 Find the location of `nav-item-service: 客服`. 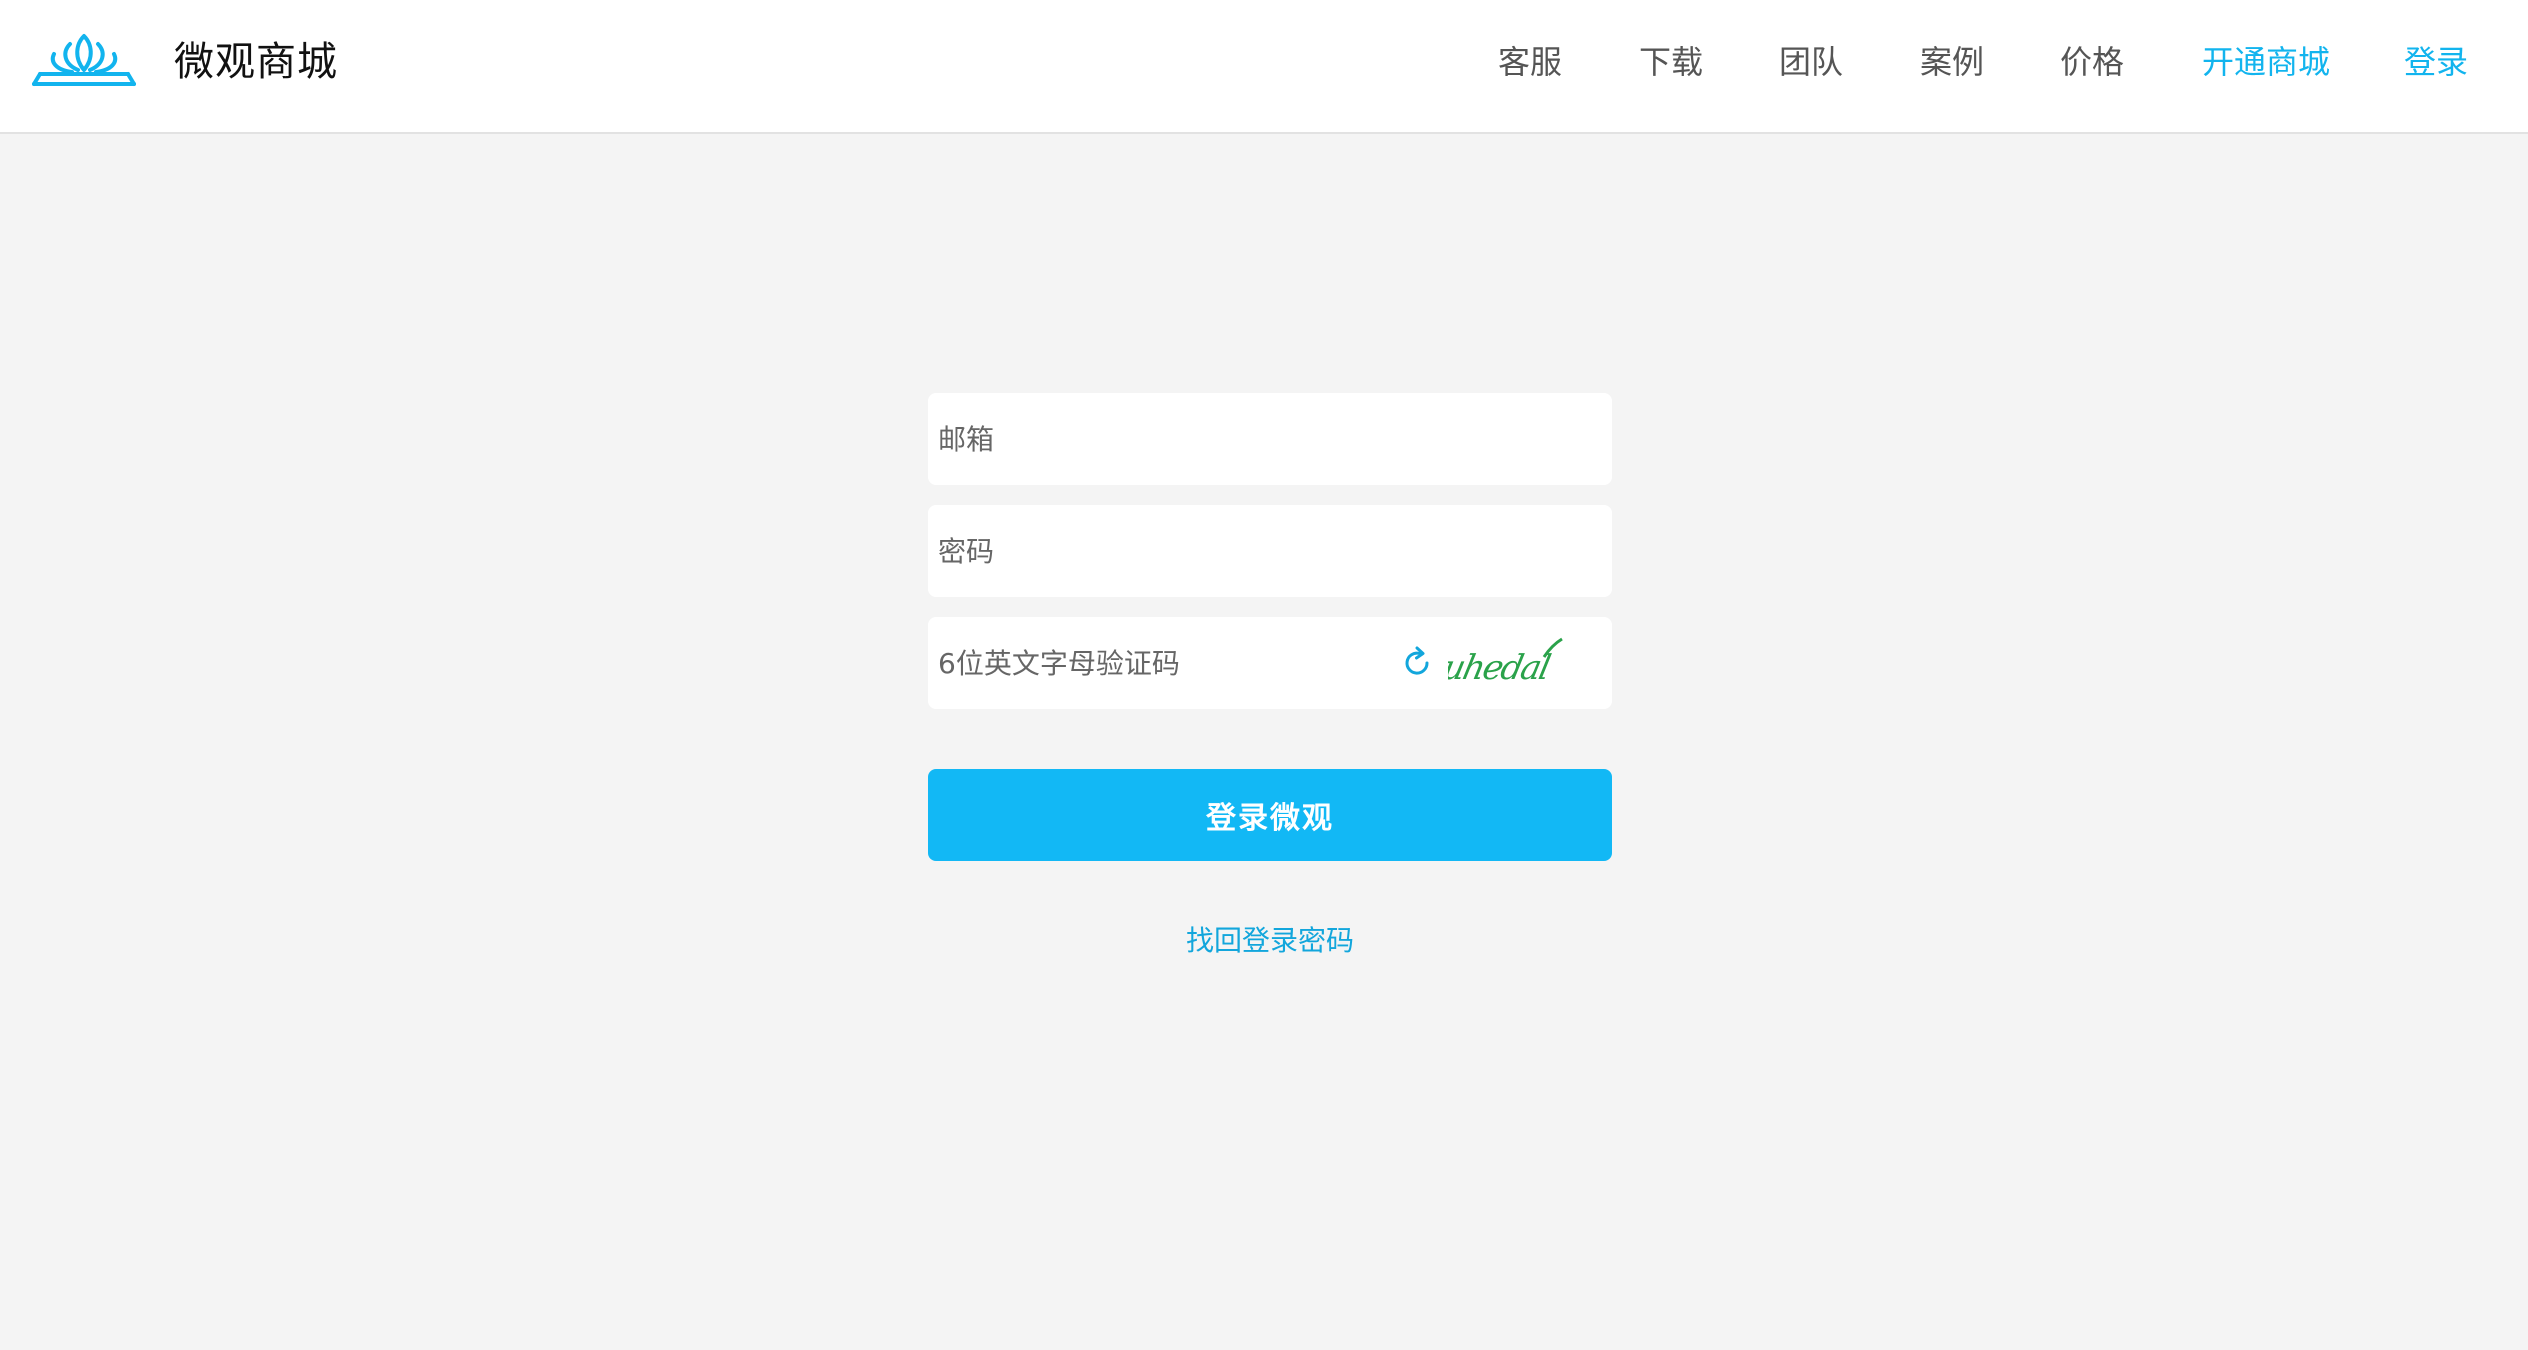

nav-item-service: 客服 is located at coordinates (1530, 62).